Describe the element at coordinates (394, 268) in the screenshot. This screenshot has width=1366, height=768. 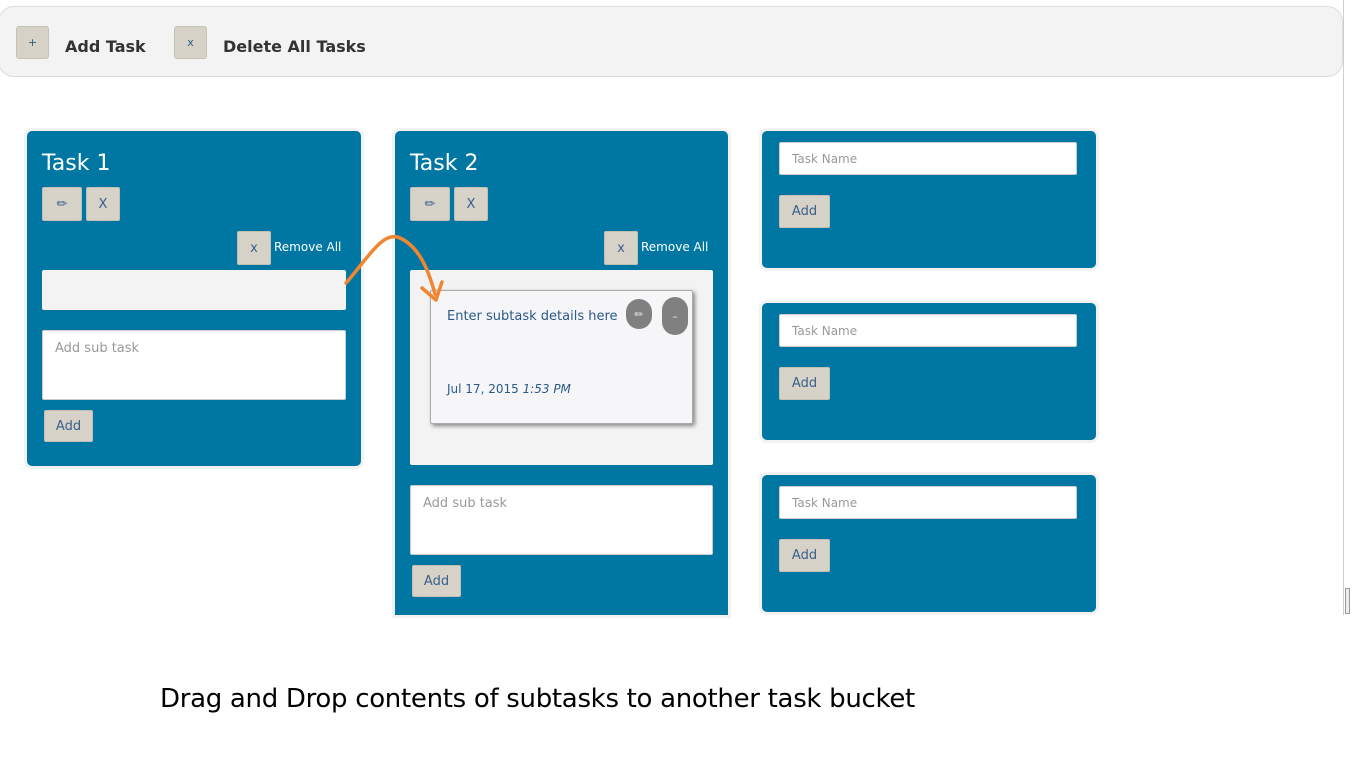
I see `drag-arrow-icon` at that location.